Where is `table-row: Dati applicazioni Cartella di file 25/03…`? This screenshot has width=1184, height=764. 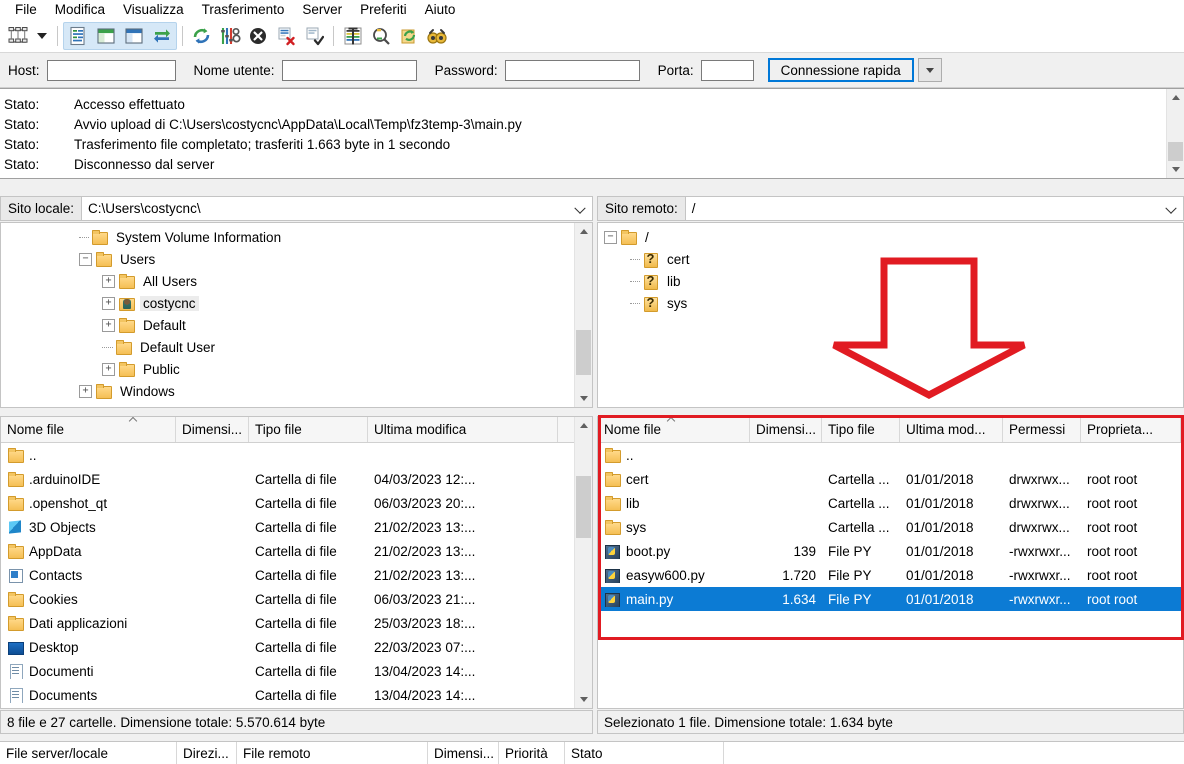
table-row: Dati applicazioni Cartella di file 25/03… is located at coordinates (296, 623).